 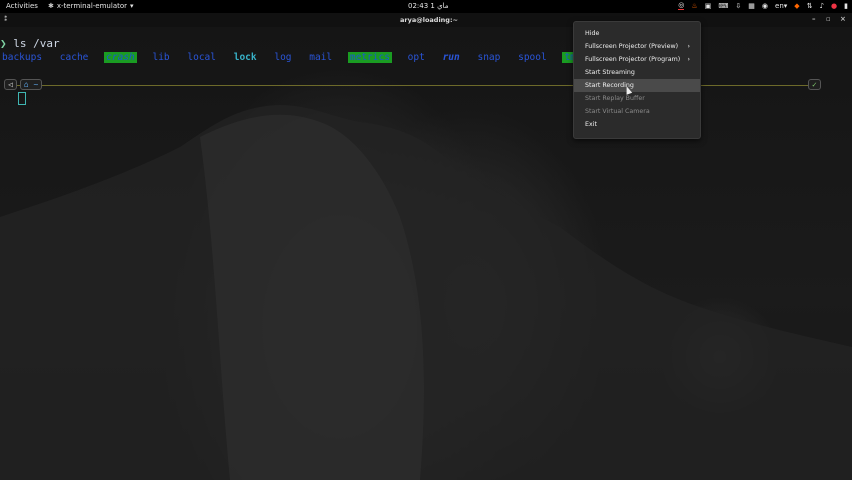 I want to click on menu-item-label: Fullscreen Projector (Program), so click(x=633, y=59).